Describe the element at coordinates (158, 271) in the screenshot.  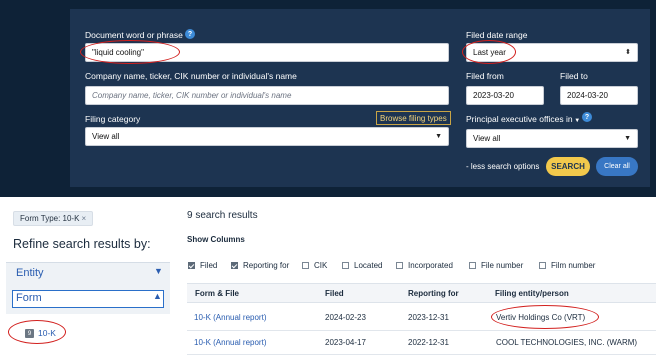
I see `chevron-down-icon: ▼` at that location.